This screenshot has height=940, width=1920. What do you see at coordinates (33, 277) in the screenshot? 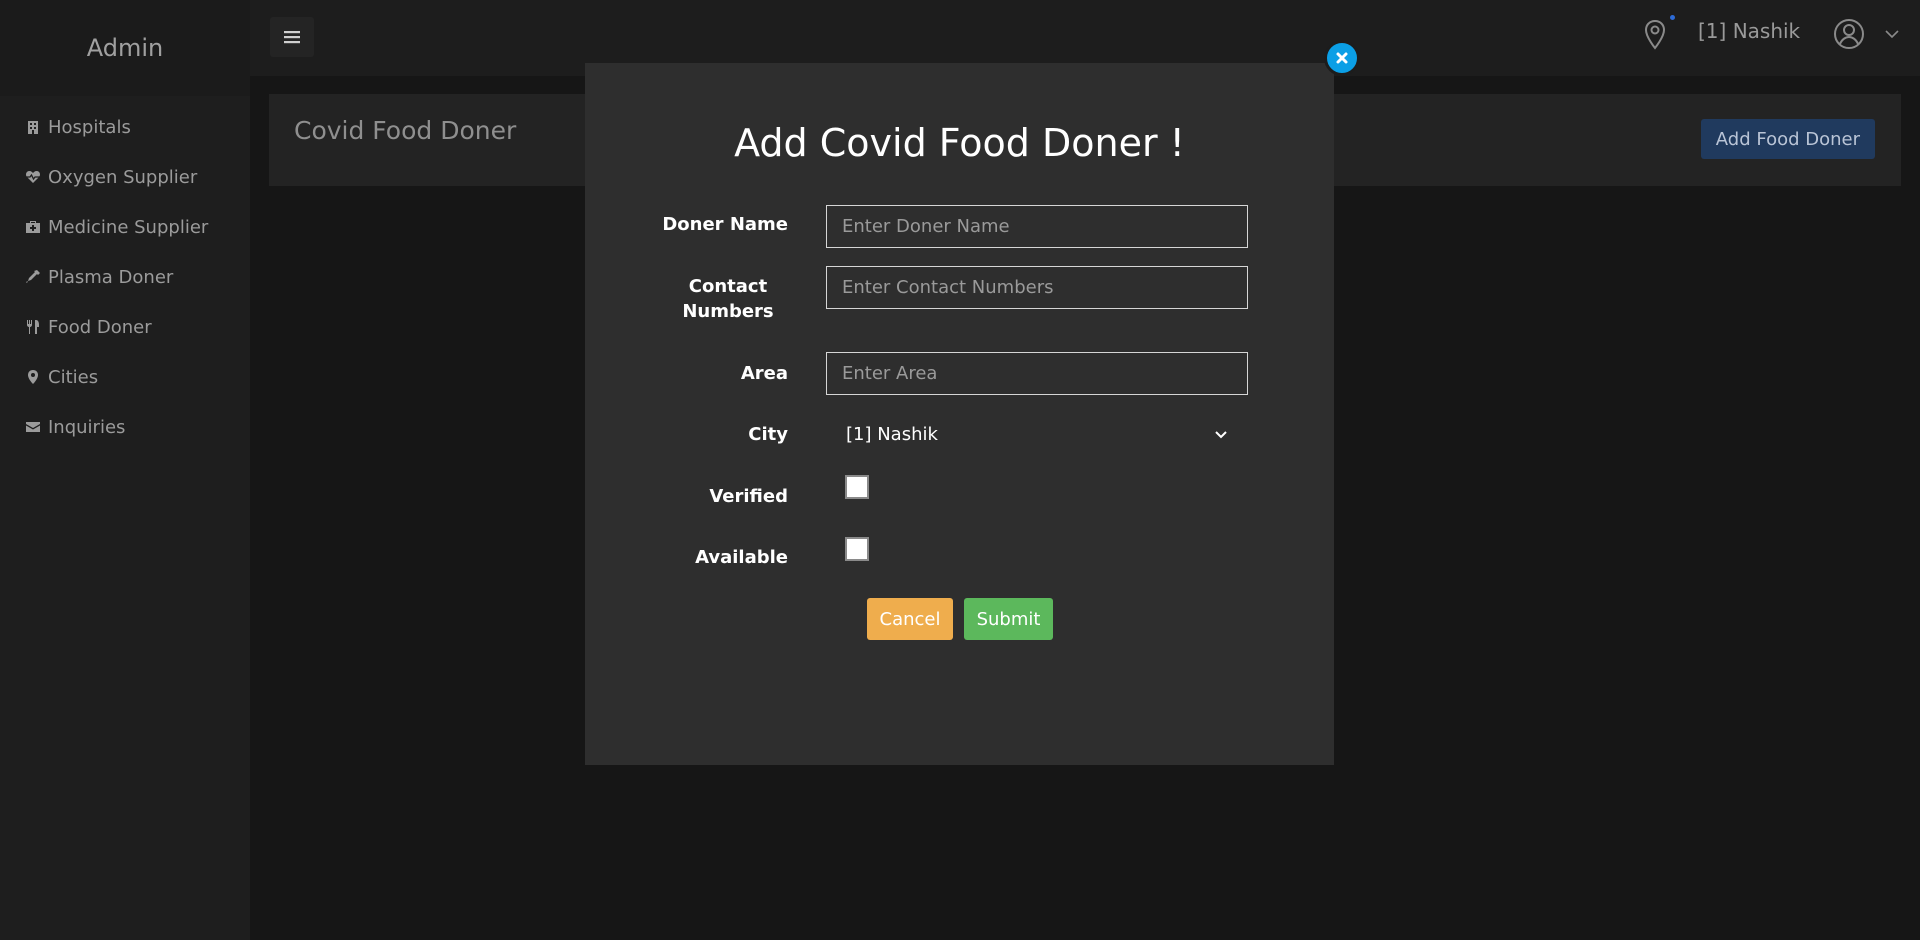
I see `eyedropper-icon` at bounding box center [33, 277].